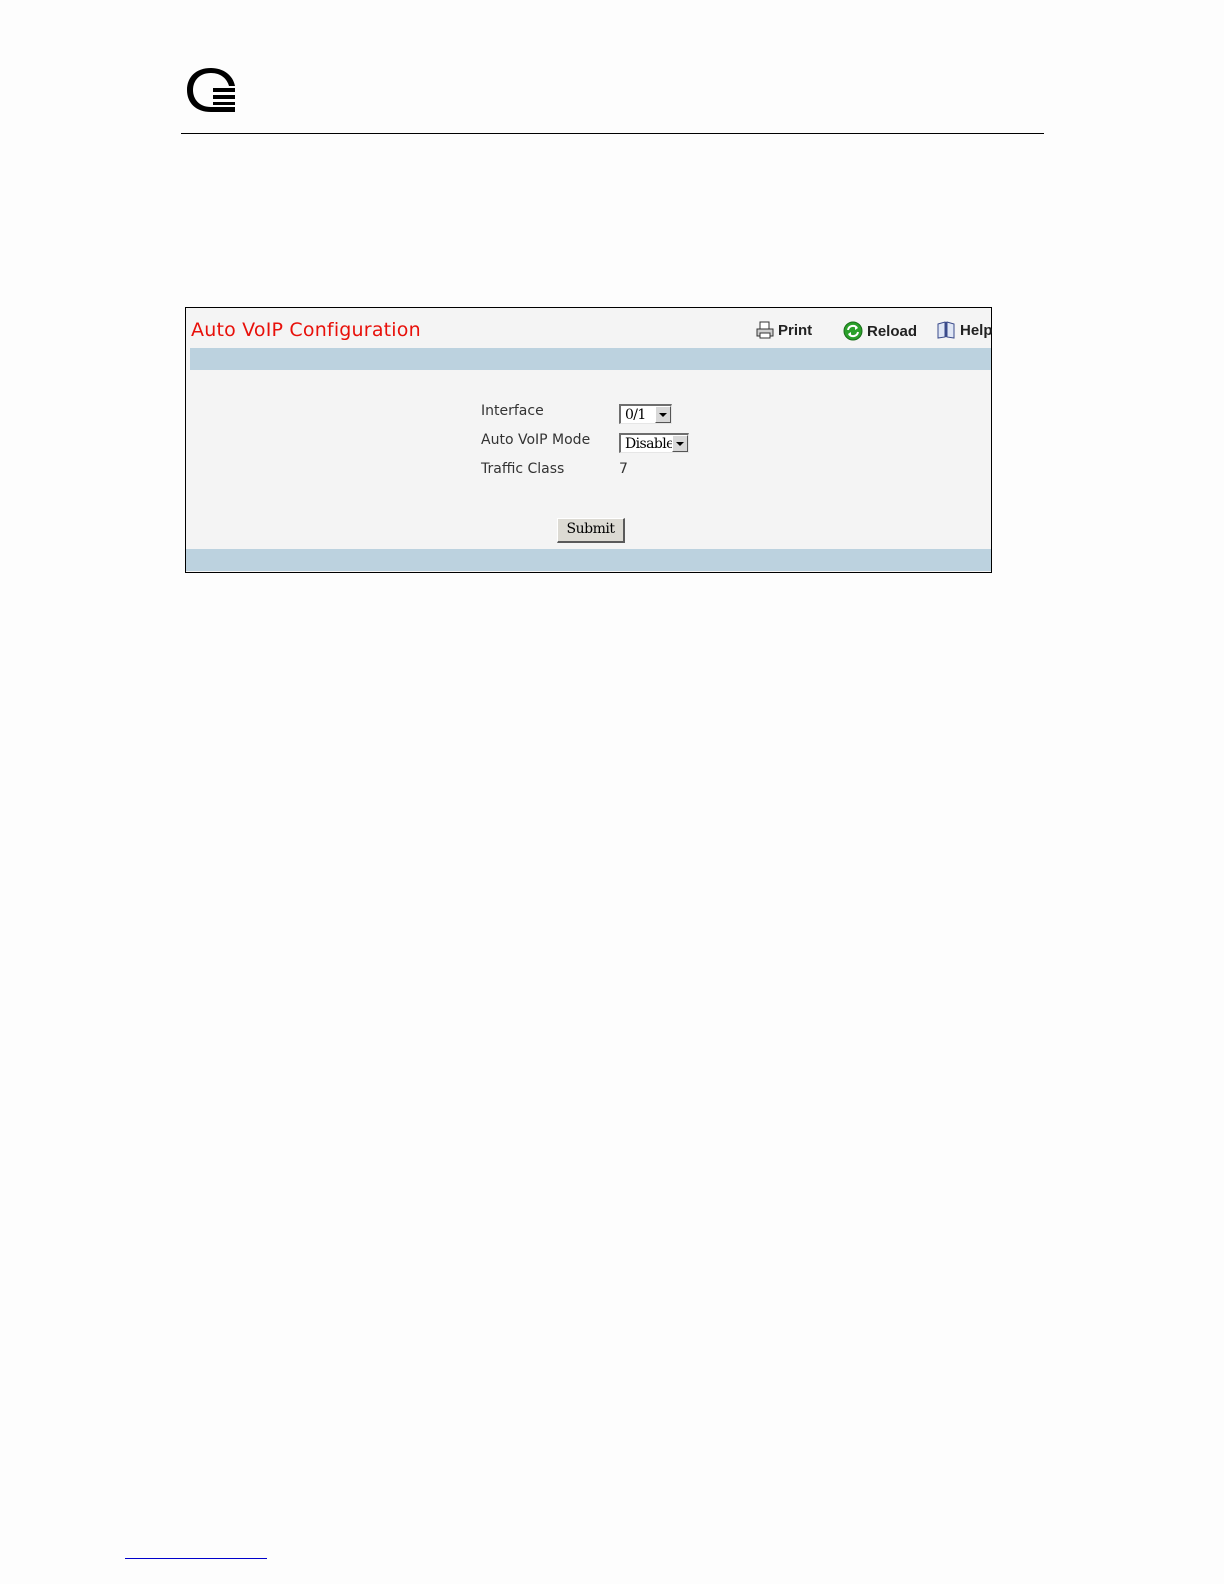  Describe the element at coordinates (211, 90) in the screenshot. I see `qlogic-logo-icon` at that location.